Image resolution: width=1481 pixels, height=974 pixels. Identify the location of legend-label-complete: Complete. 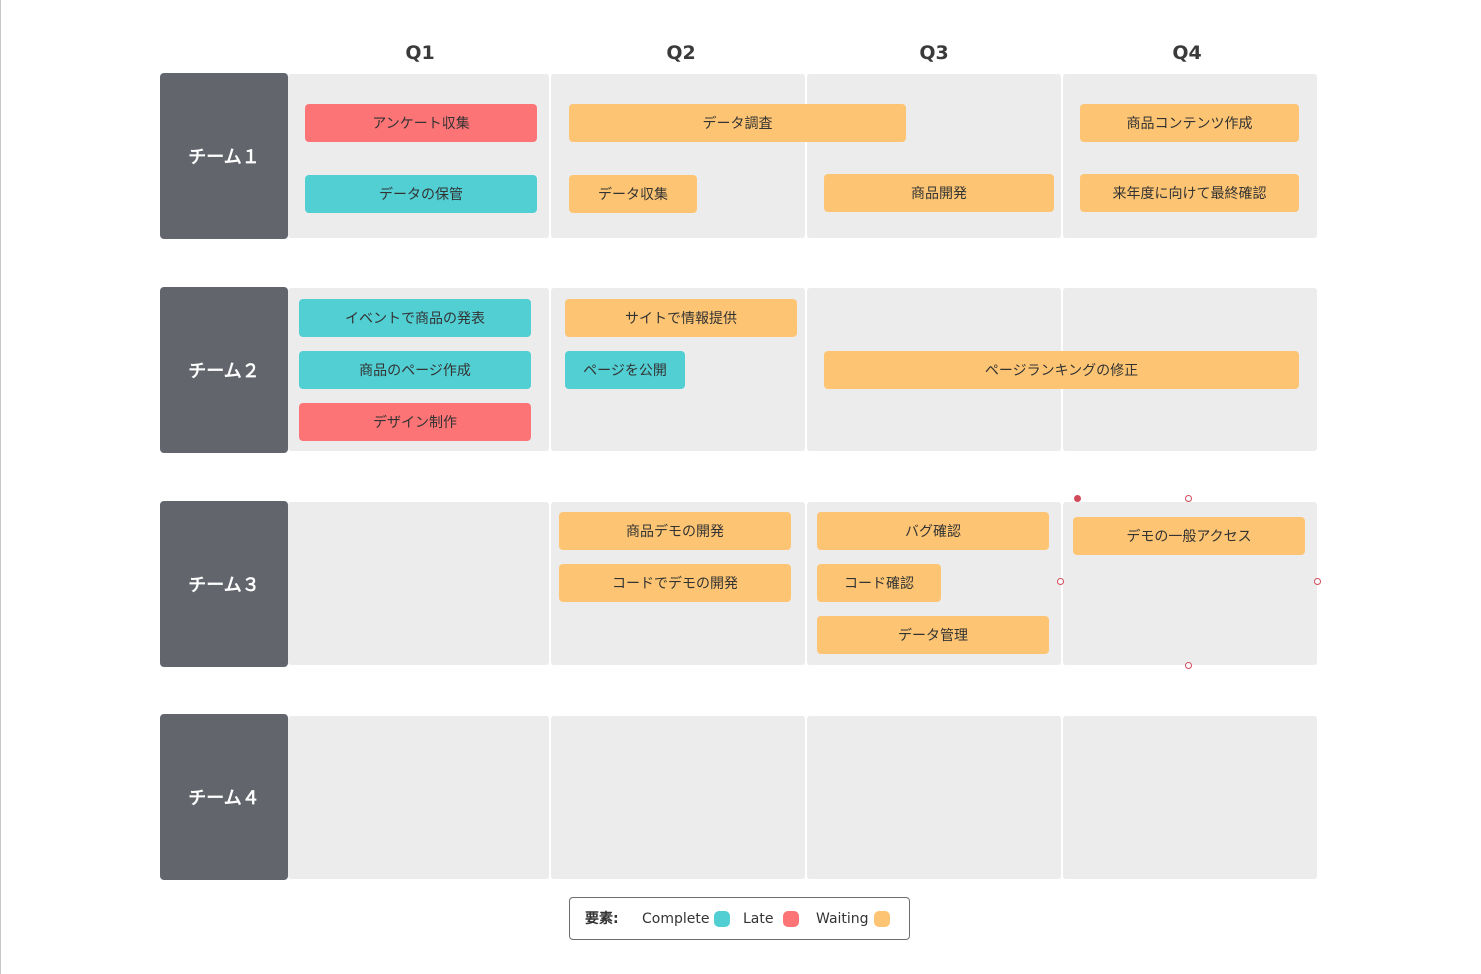
(676, 919).